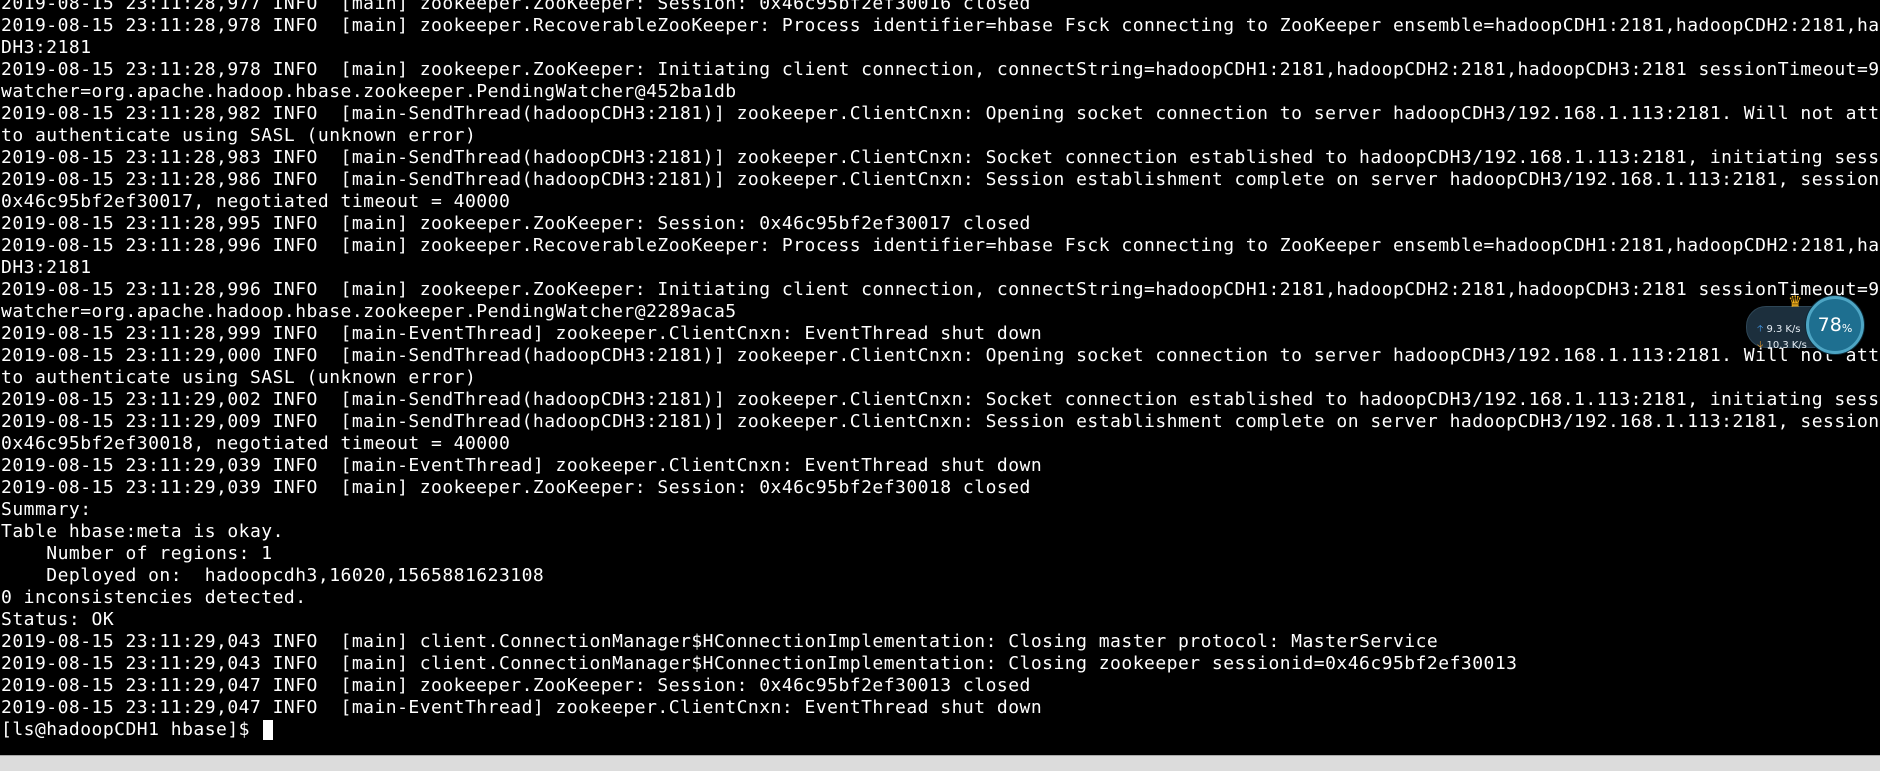  What do you see at coordinates (131, 729) in the screenshot?
I see `prompt-text: [ls@hadoopCDH1 hbase]$` at bounding box center [131, 729].